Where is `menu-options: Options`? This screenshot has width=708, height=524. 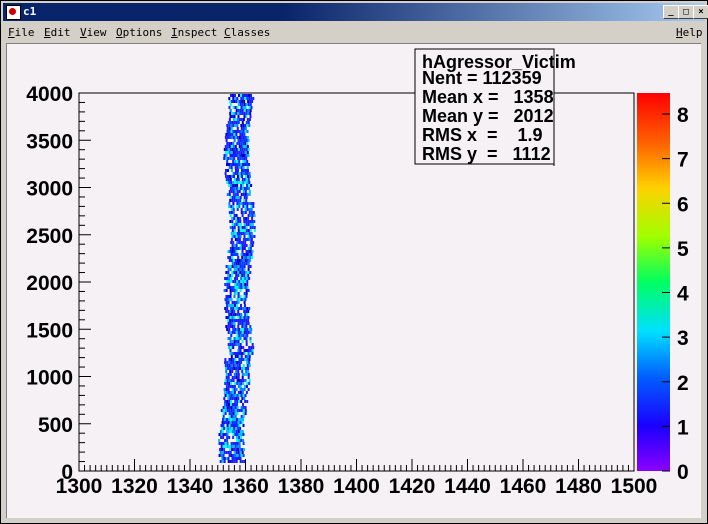 menu-options: Options is located at coordinates (139, 32).